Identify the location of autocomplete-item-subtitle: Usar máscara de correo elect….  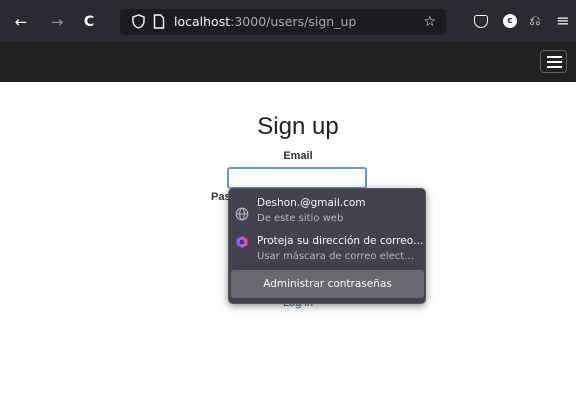
(336, 256).